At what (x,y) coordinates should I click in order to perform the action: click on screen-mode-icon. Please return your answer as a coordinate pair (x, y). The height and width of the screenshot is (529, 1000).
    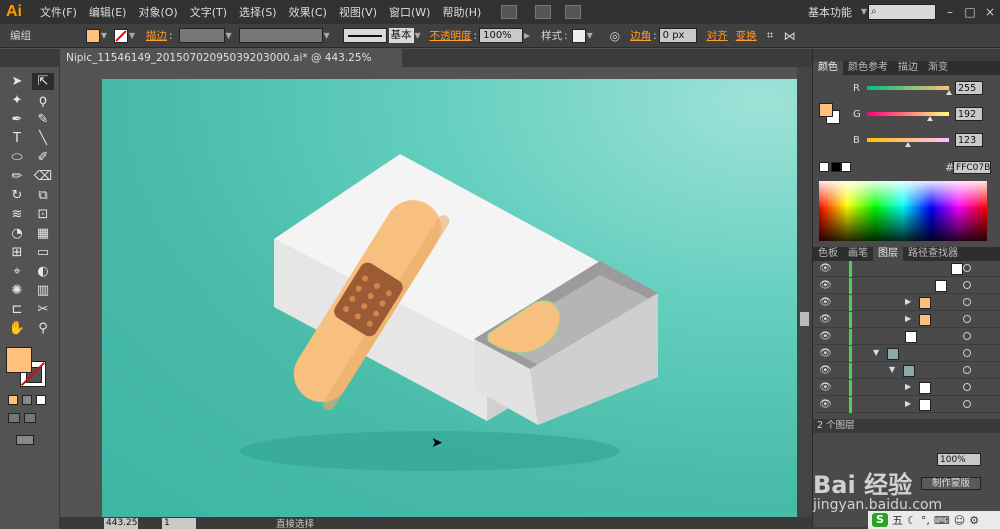
    Looking at the image, I should click on (25, 440).